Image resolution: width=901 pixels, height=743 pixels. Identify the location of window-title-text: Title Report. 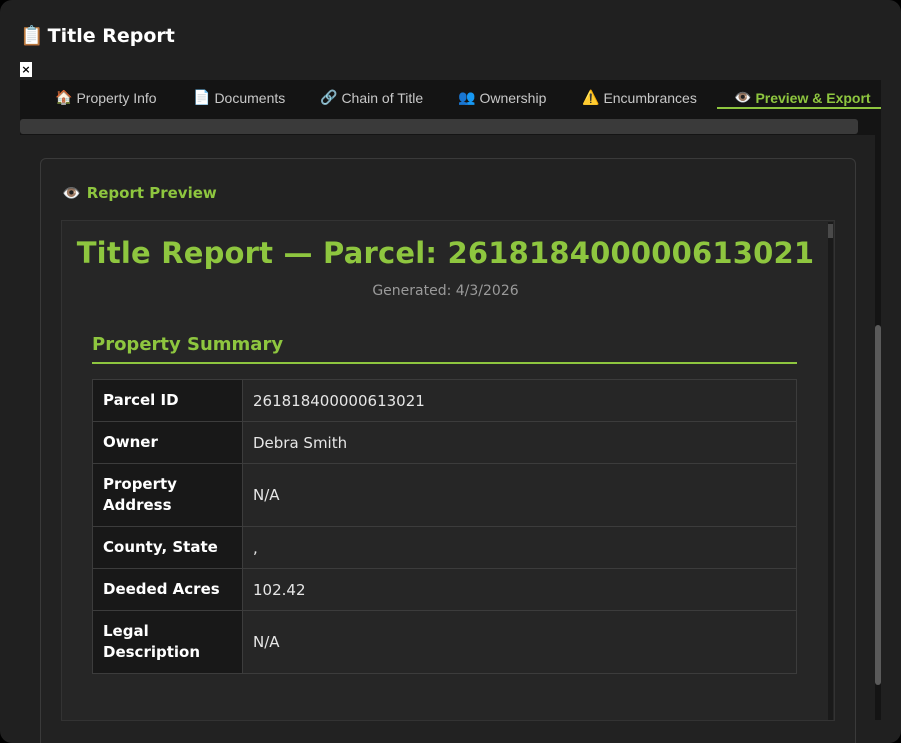
(111, 35).